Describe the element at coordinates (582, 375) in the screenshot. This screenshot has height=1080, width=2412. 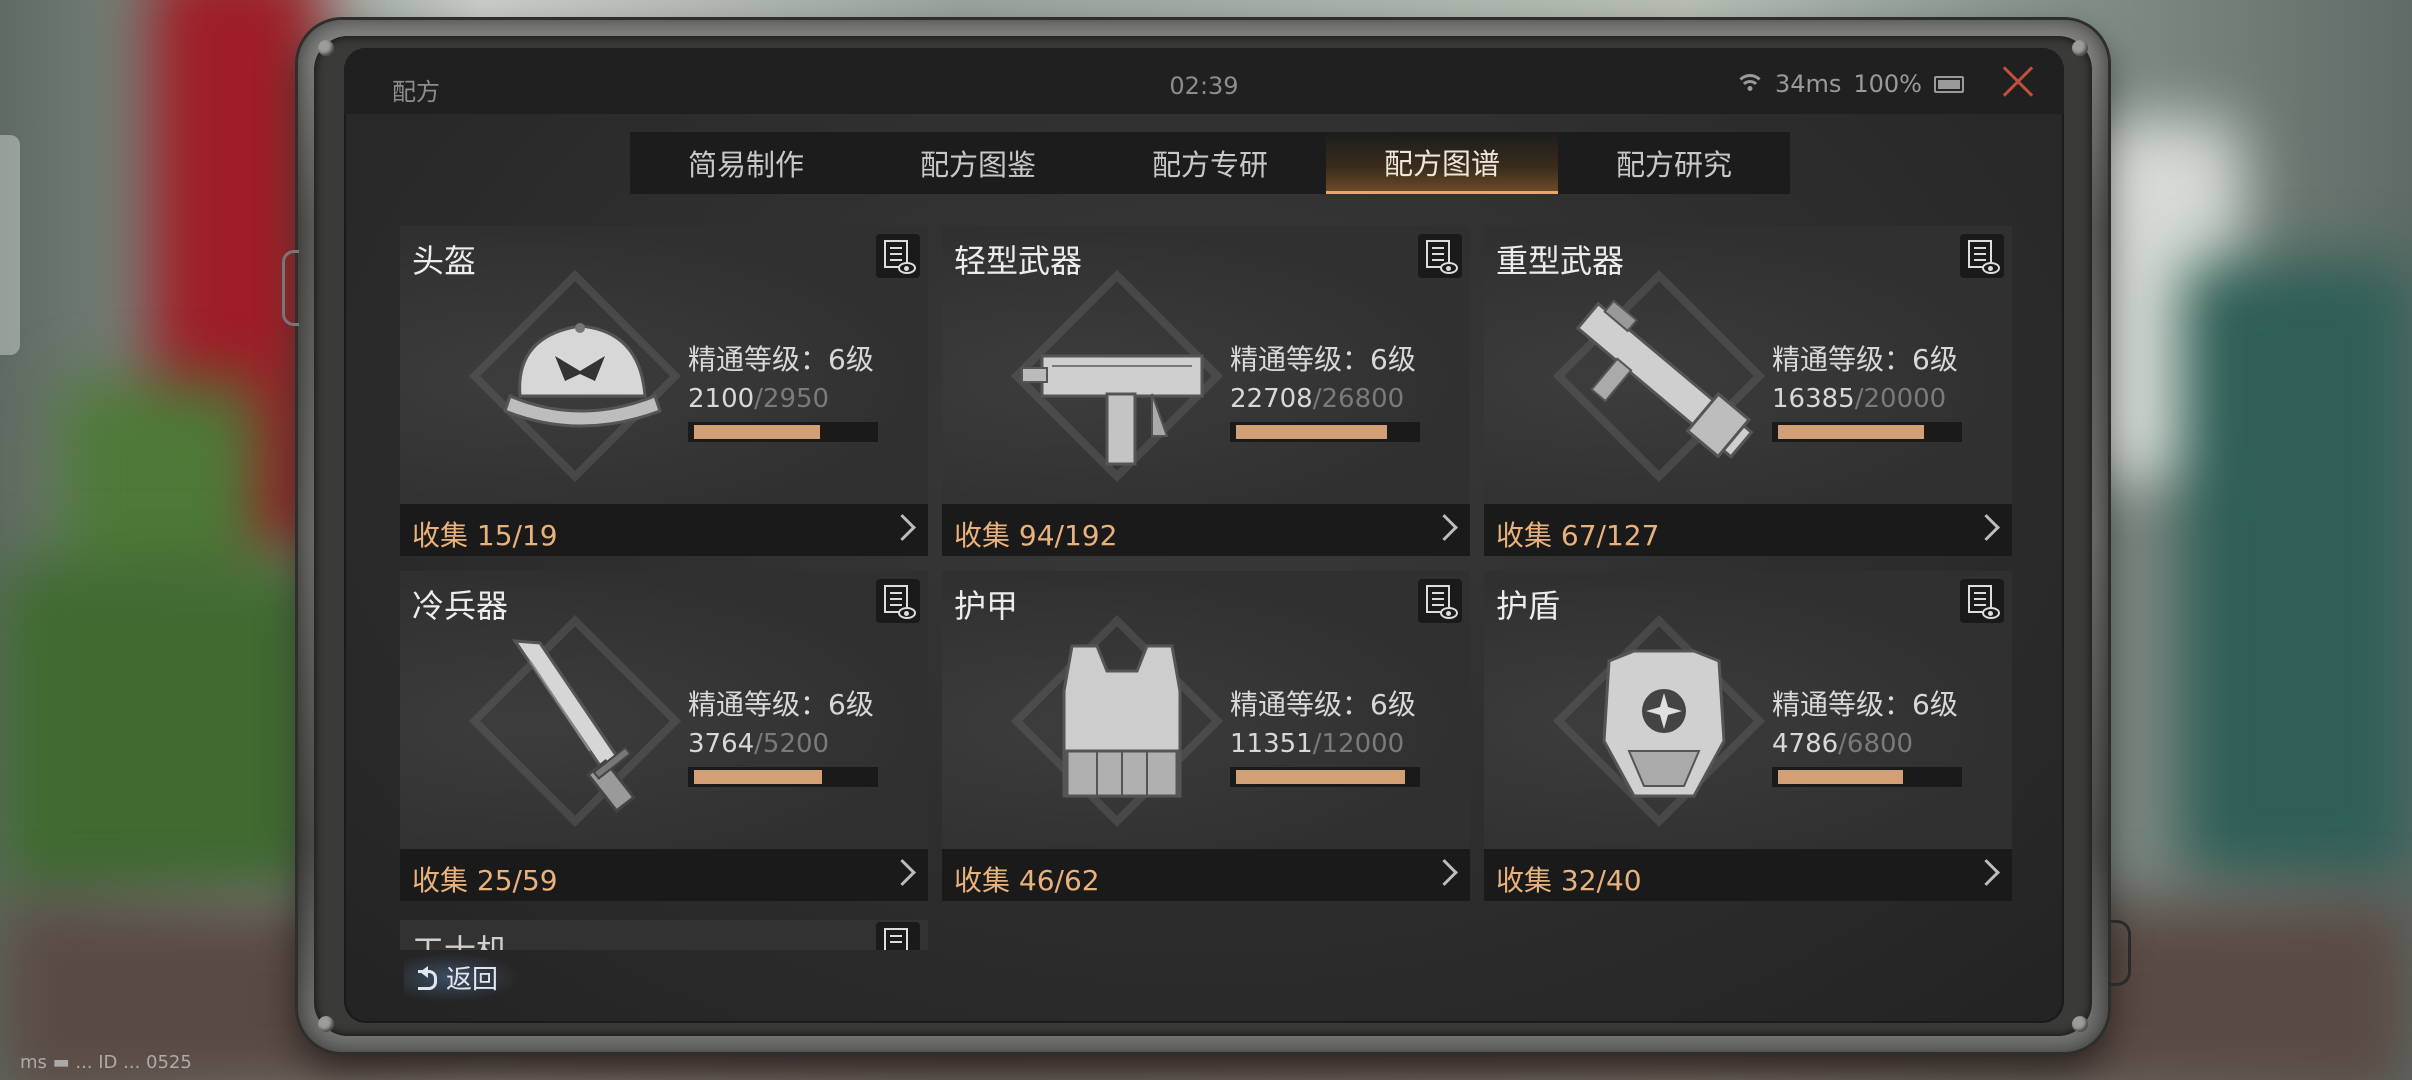
I see `helmet-cap-icon` at that location.